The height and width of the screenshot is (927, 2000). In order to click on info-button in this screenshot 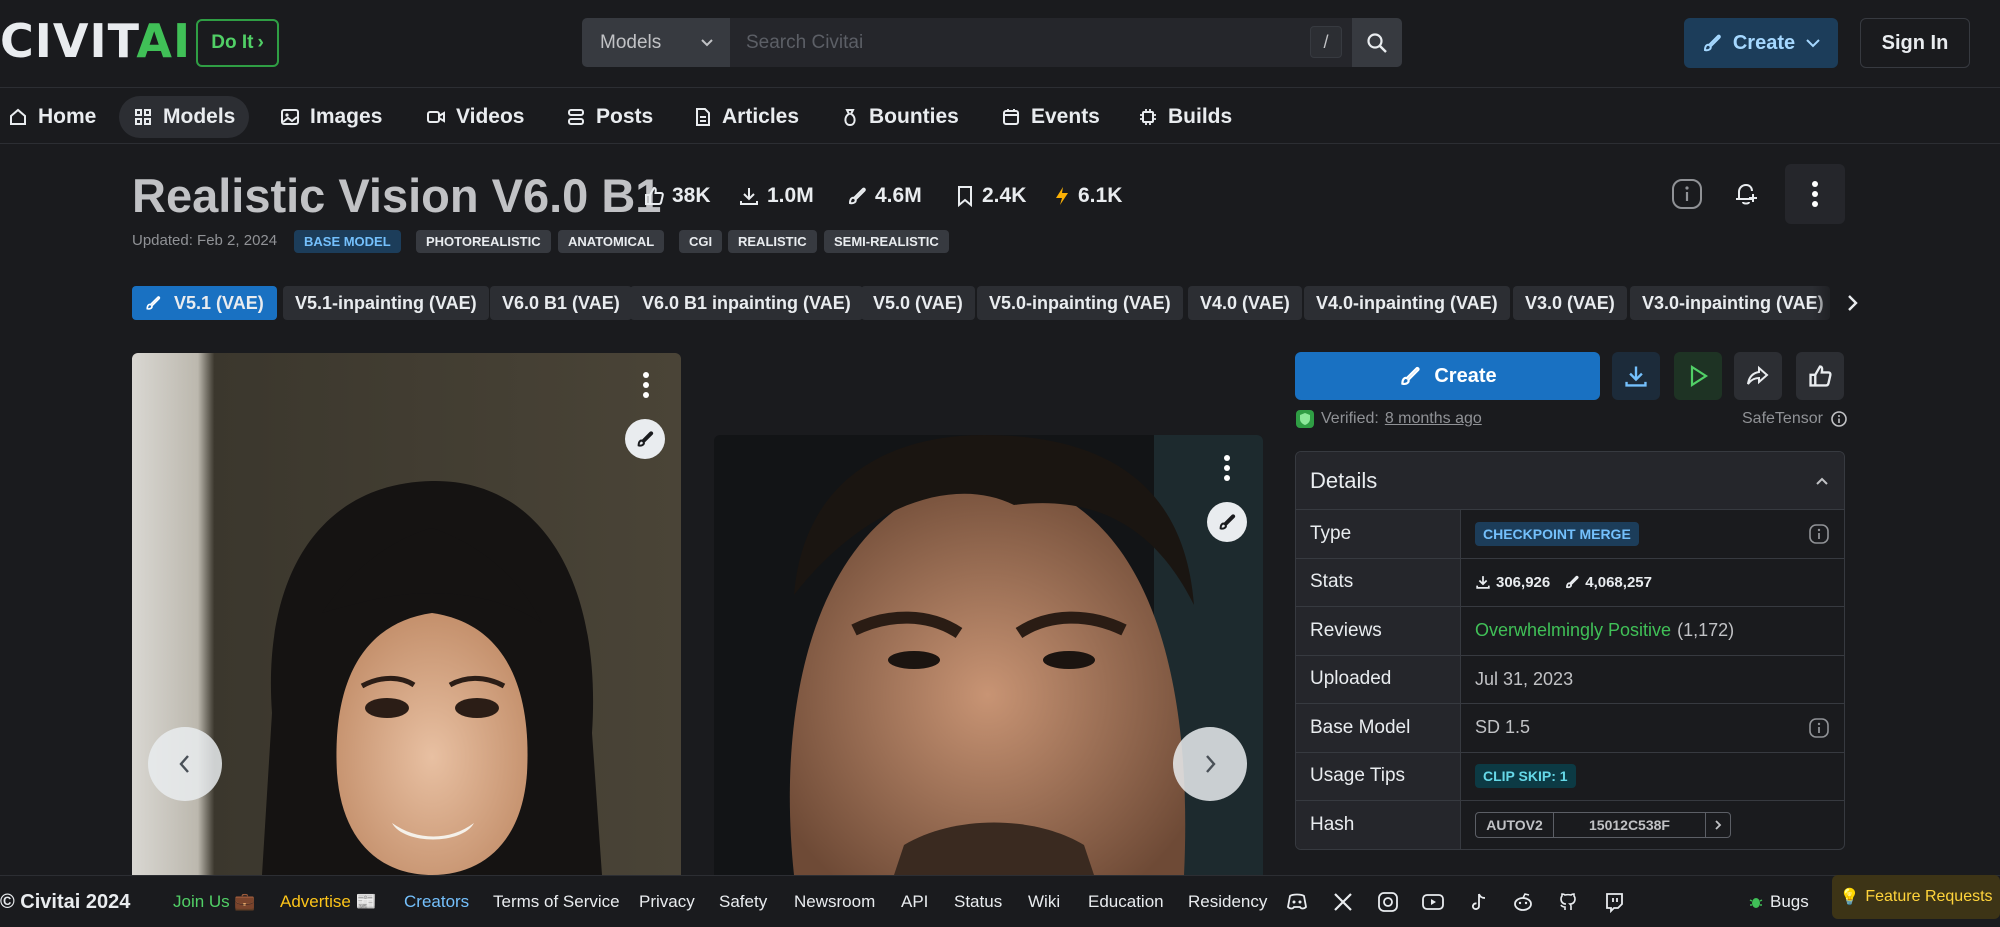, I will do `click(1687, 194)`.